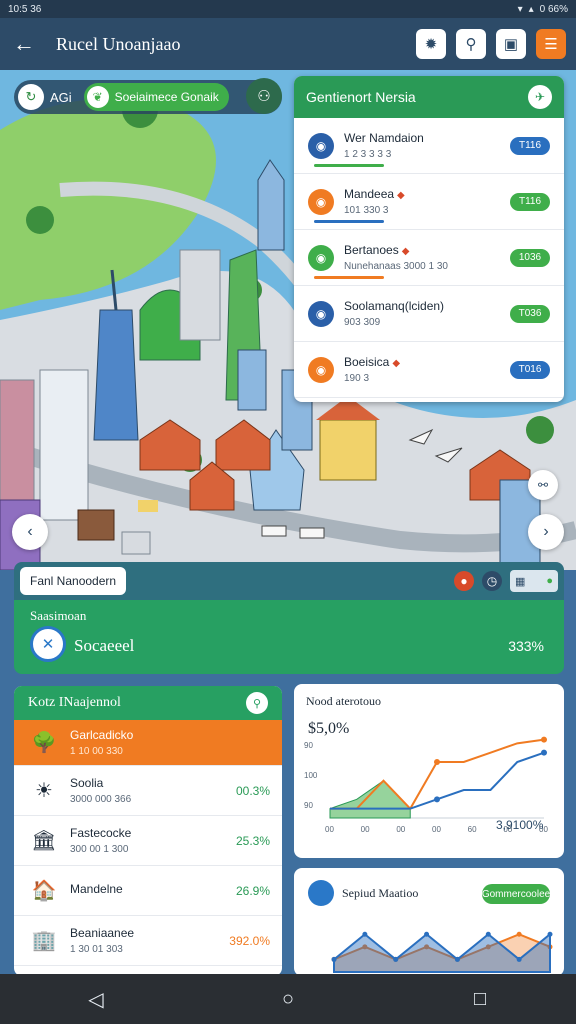 Image resolution: width=576 pixels, height=1024 pixels. I want to click on home-nav-icon: ○, so click(288, 999).